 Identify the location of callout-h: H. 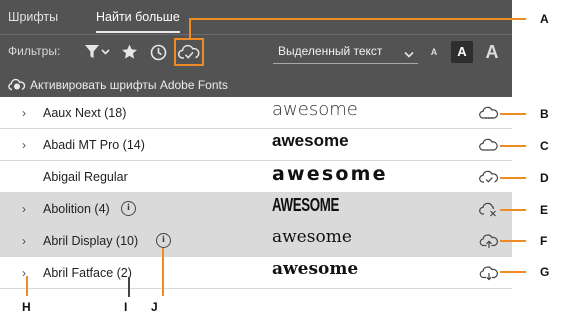
(26, 307).